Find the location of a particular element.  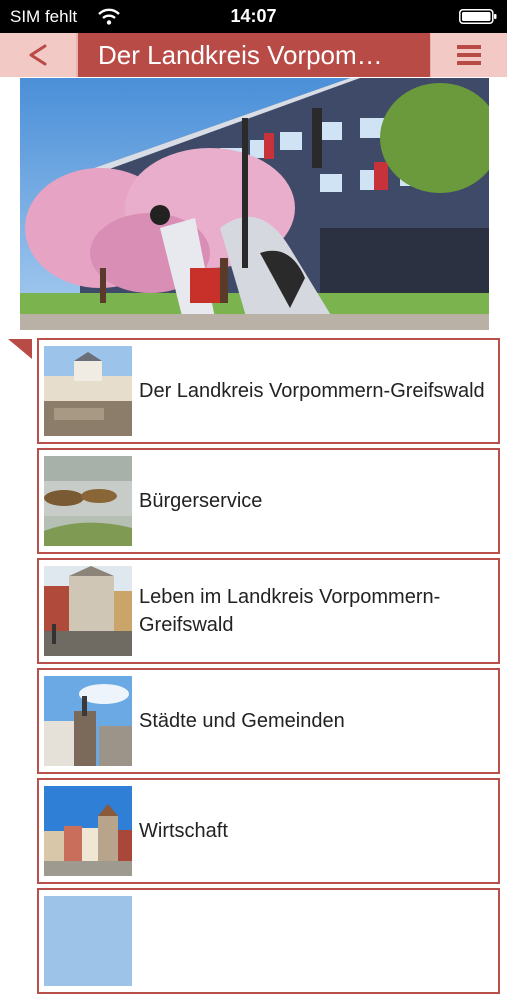

back-chevron-icon is located at coordinates (38, 55).